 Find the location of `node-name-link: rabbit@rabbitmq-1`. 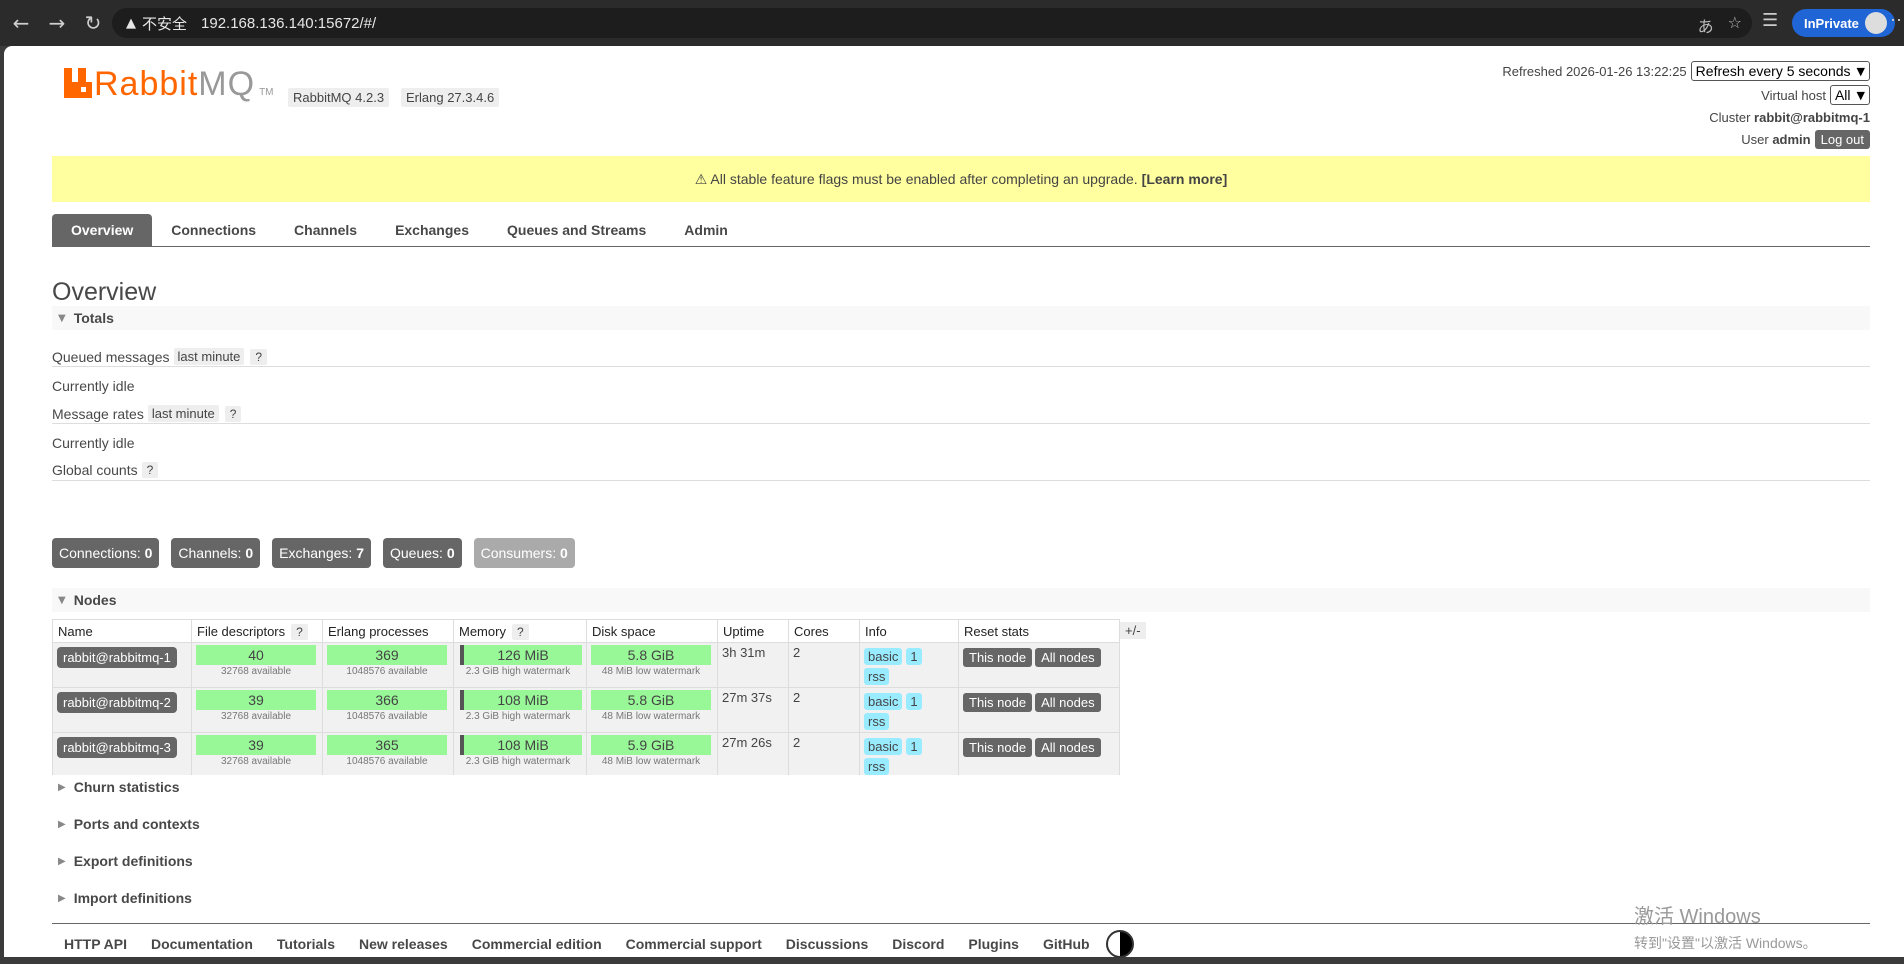

node-name-link: rabbit@rabbitmq-1 is located at coordinates (117, 657).